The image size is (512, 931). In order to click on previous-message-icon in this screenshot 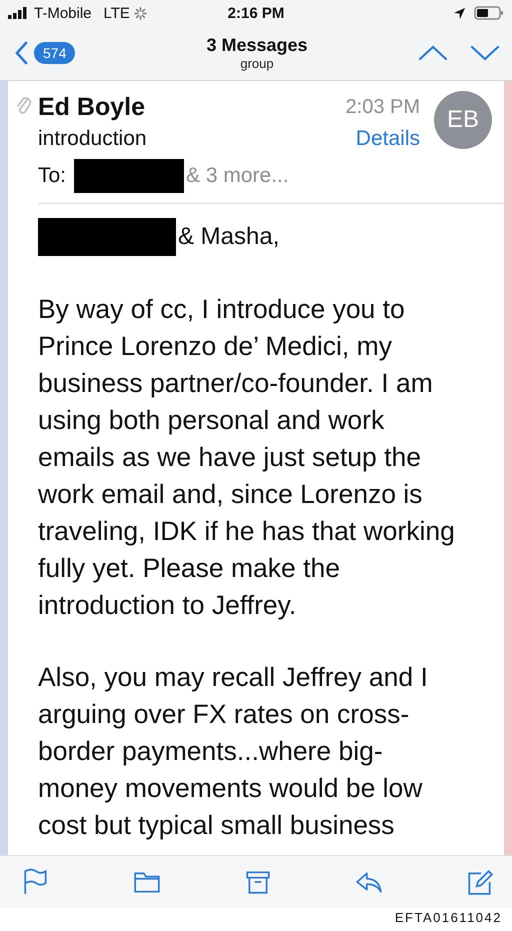, I will do `click(433, 53)`.